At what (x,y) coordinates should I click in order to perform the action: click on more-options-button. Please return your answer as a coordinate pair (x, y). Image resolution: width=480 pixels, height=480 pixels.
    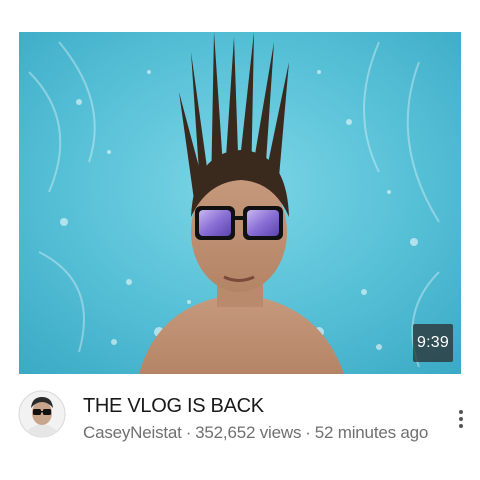
    Looking at the image, I should click on (461, 419).